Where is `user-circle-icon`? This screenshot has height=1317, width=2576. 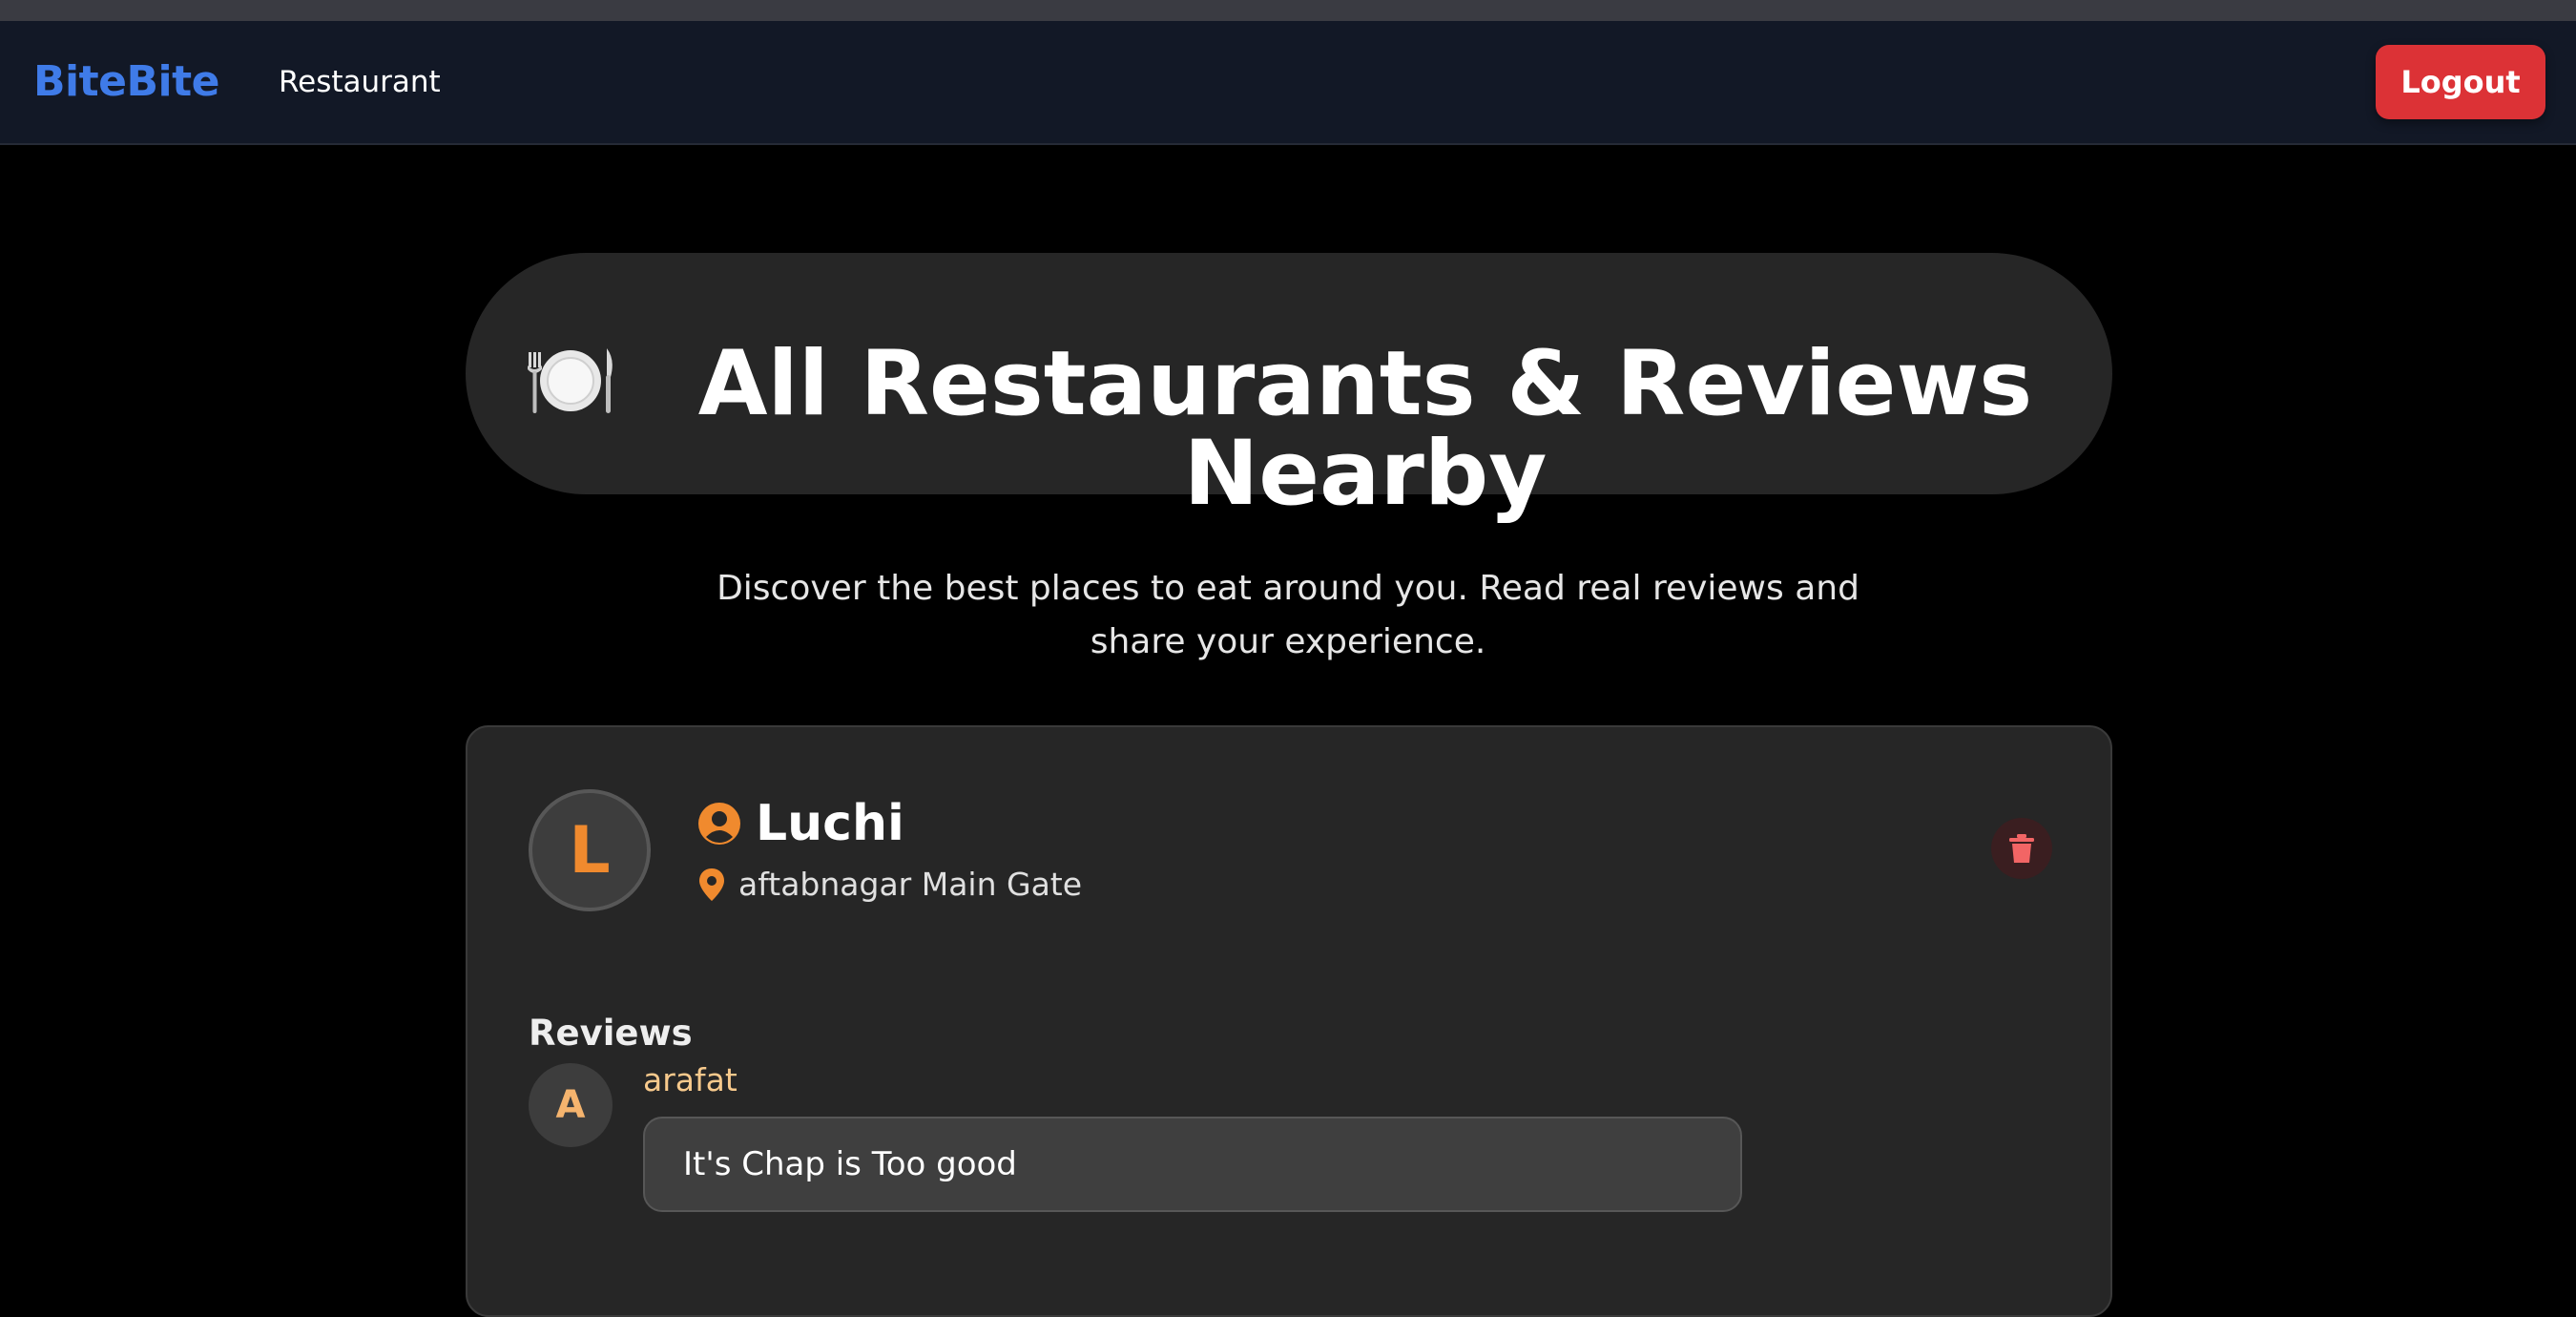
user-circle-icon is located at coordinates (719, 824).